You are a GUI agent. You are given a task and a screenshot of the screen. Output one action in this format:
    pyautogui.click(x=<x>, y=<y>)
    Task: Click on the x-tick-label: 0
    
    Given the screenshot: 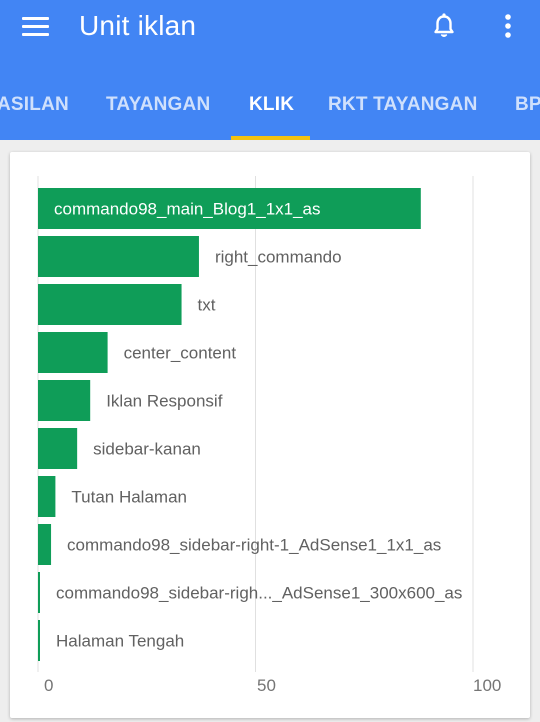 What is the action you would take?
    pyautogui.click(x=48, y=685)
    